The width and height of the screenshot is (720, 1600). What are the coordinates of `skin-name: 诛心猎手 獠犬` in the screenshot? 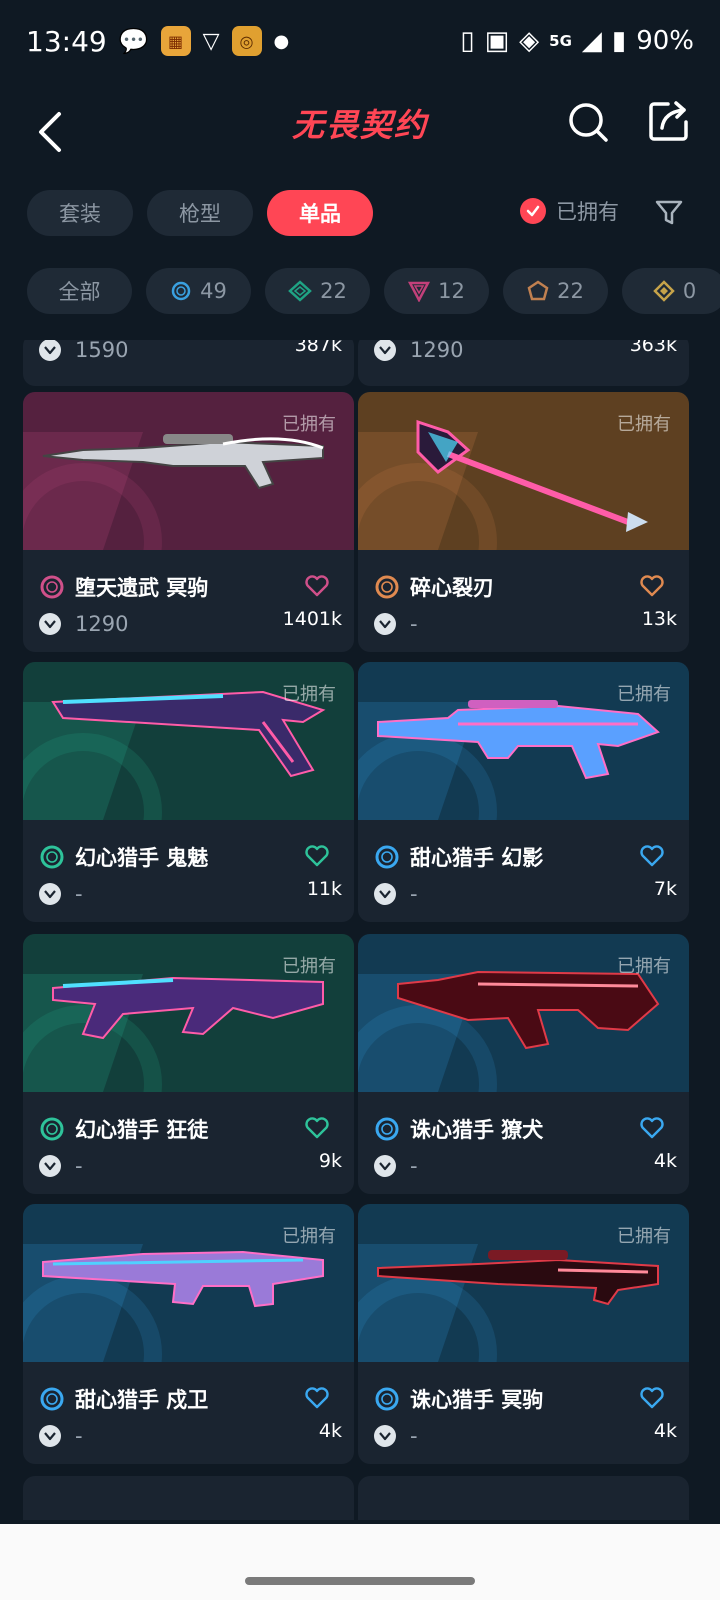 It's located at (477, 1130).